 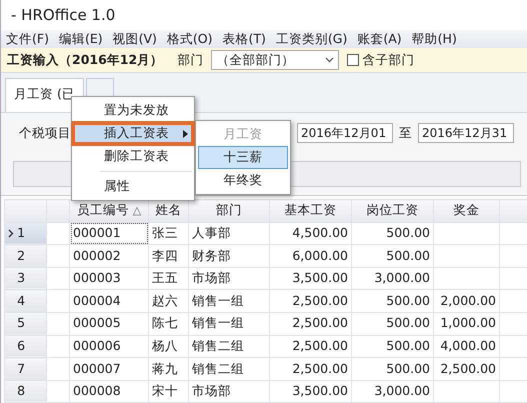 What do you see at coordinates (168, 346) in the screenshot?
I see `table-cell: 杨八` at bounding box center [168, 346].